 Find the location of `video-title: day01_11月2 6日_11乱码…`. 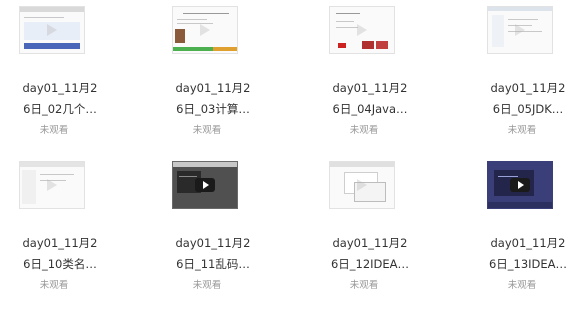

video-title: day01_11月2 6日_11乱码… is located at coordinates (213, 254).